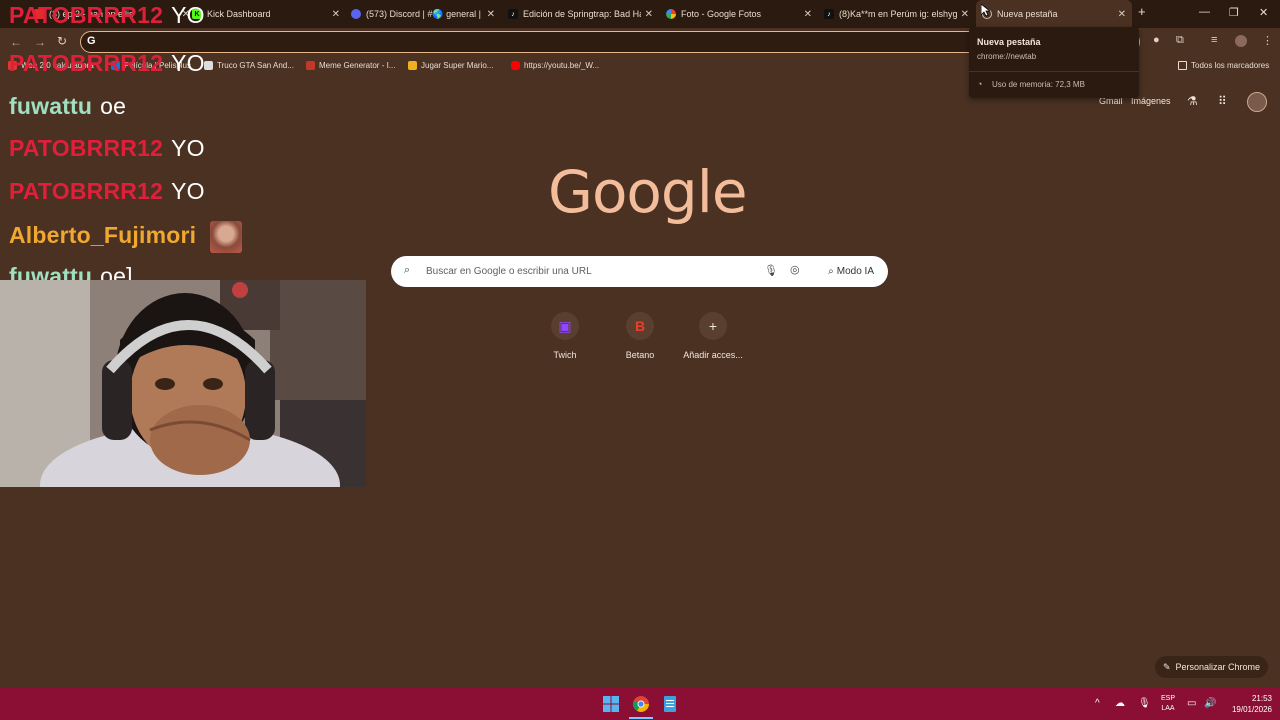 The width and height of the screenshot is (1280, 720). What do you see at coordinates (1257, 102) in the screenshot?
I see `account-avatar` at bounding box center [1257, 102].